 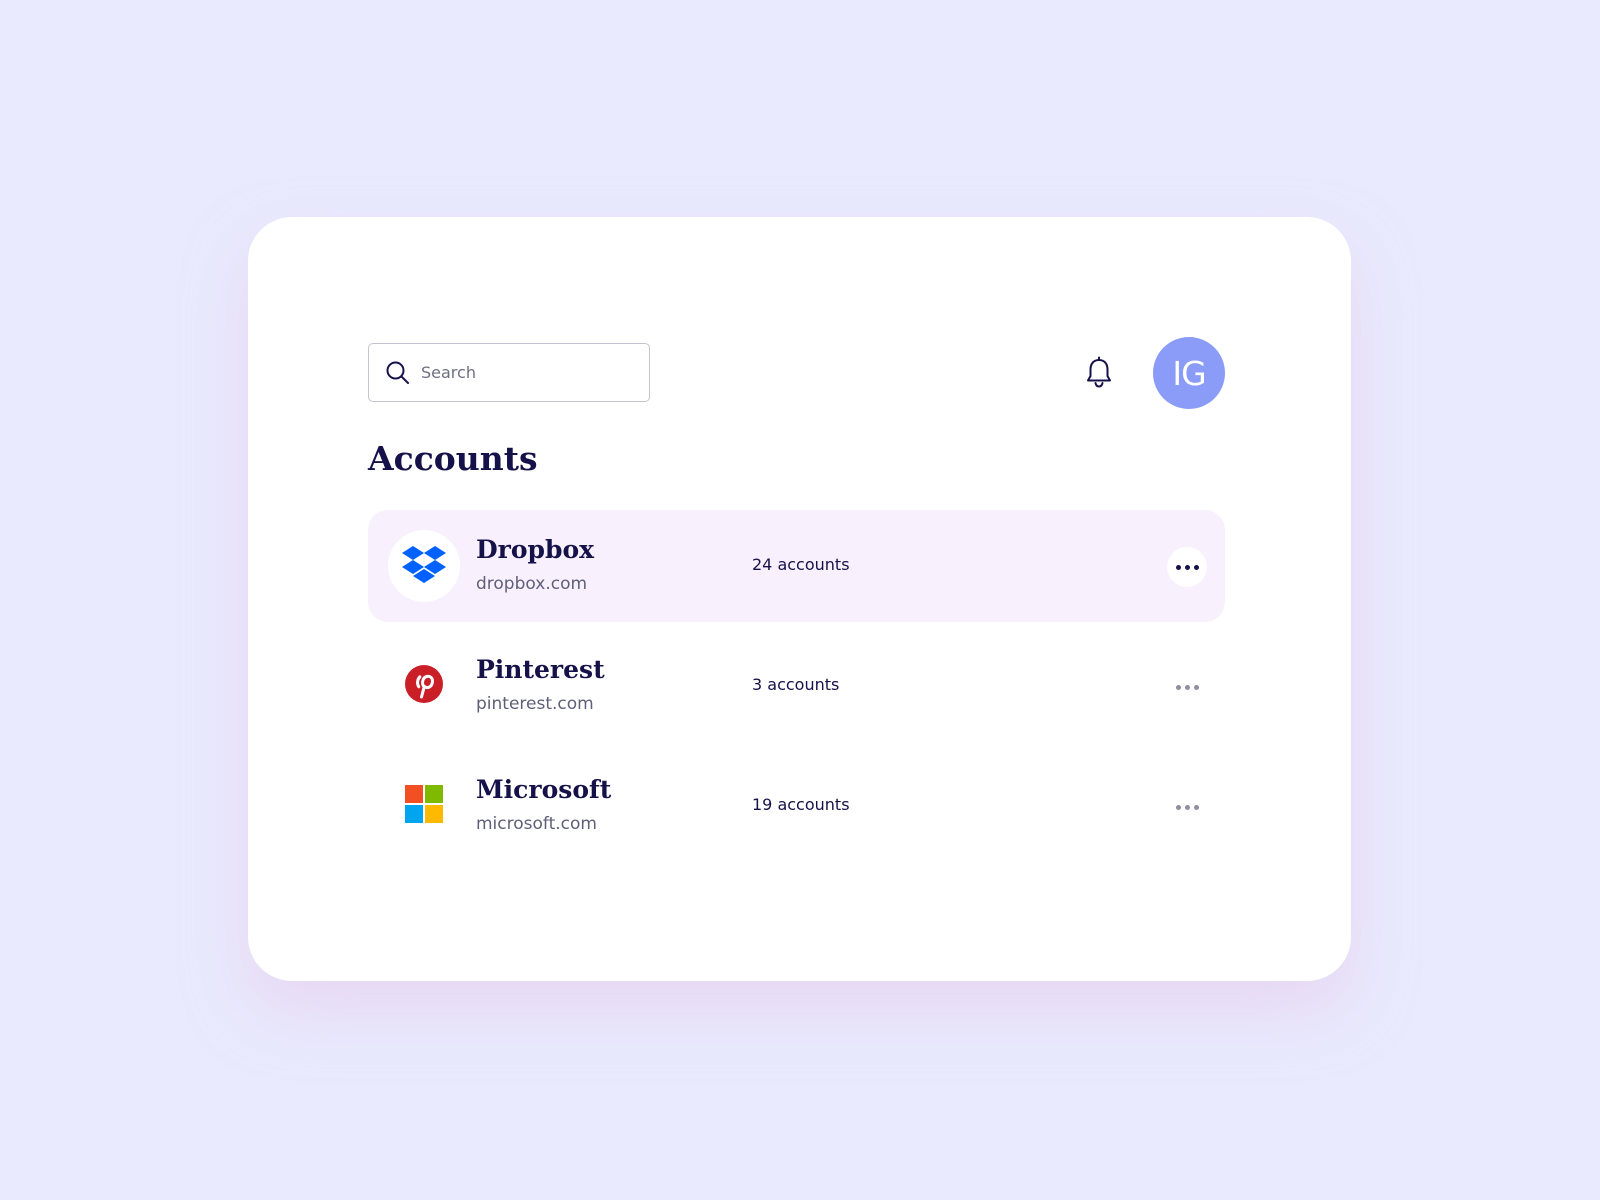 I want to click on account-row-microsoft: Microsoft microsoft.com 19 accounts, so click(x=796, y=806).